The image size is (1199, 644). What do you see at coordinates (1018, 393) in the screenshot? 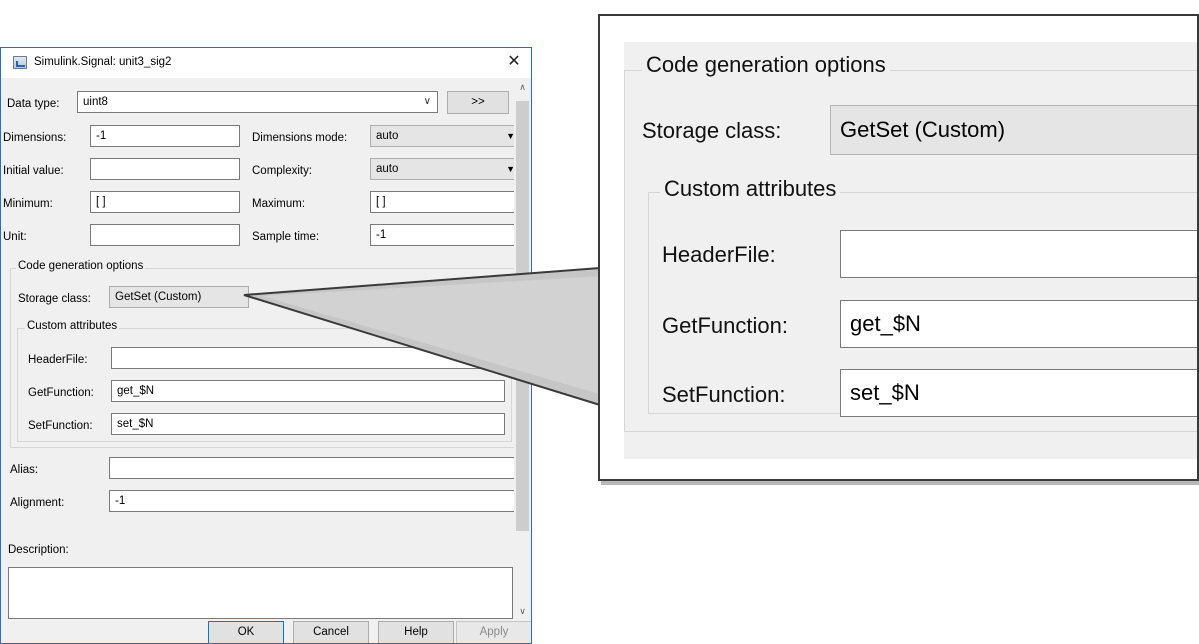
I see `zoom-set-function-field: set_$N` at bounding box center [1018, 393].